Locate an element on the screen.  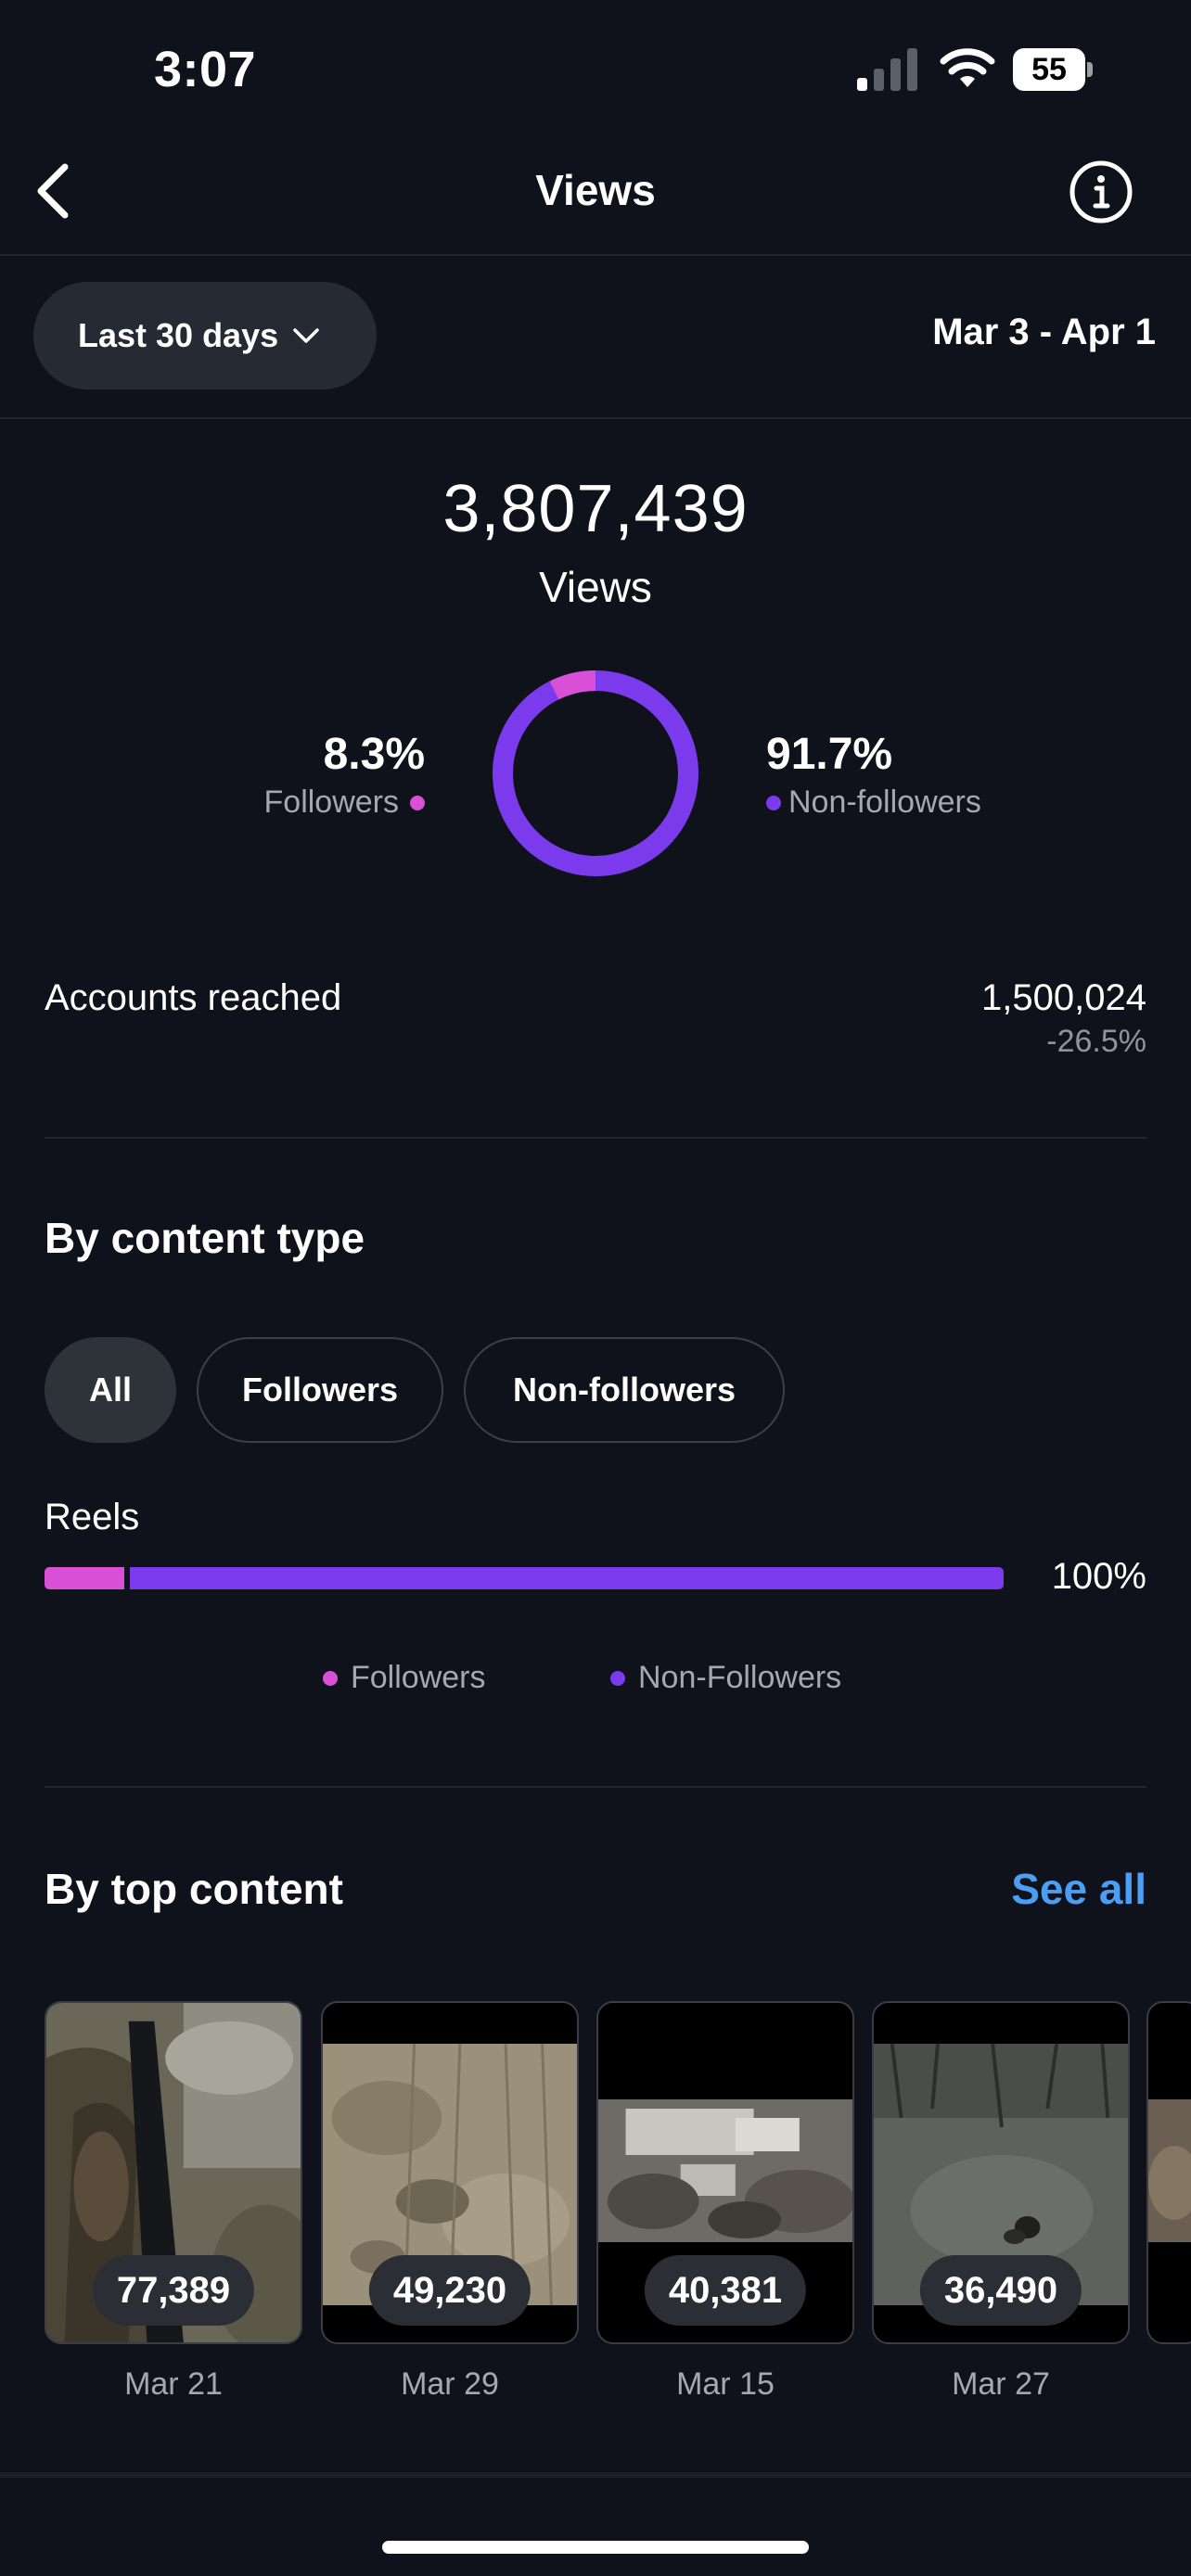
followers-label: Followers is located at coordinates (331, 802).